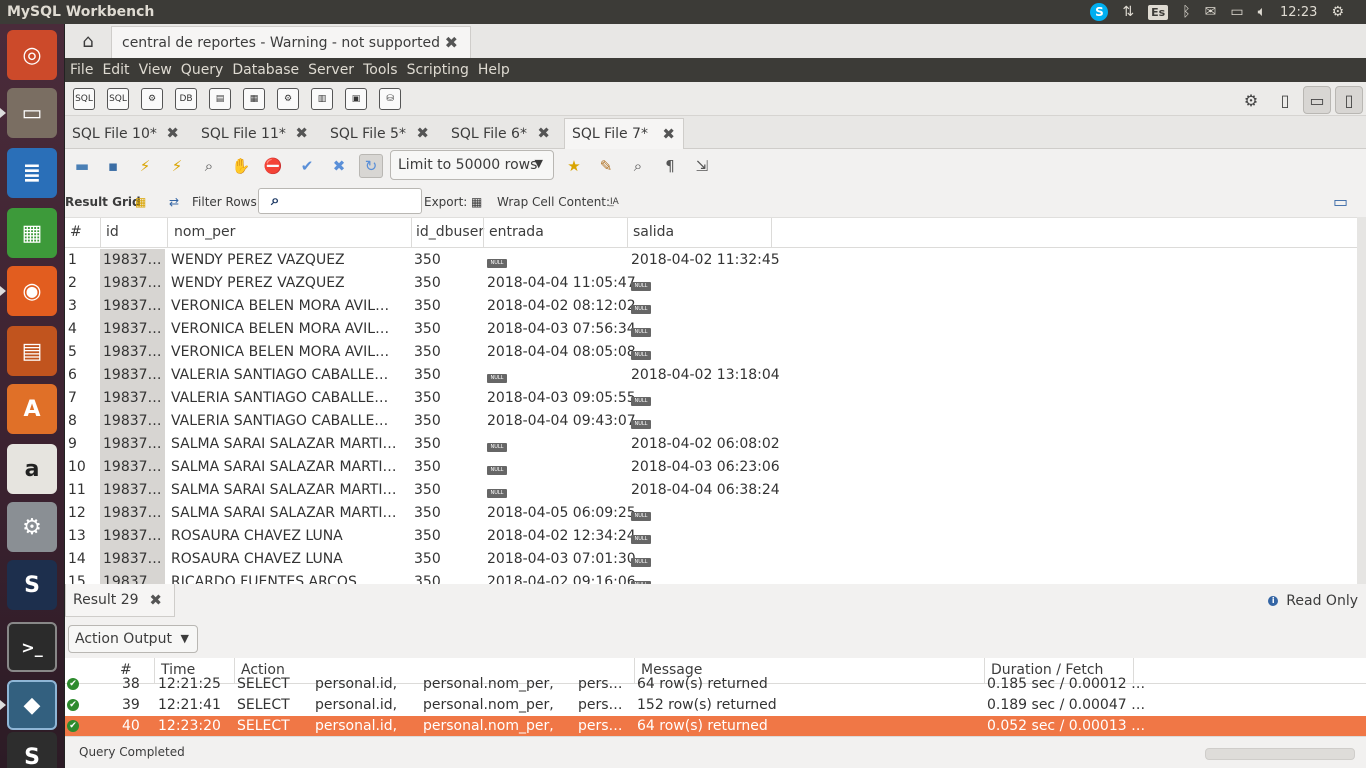  Describe the element at coordinates (1211, 12) in the screenshot. I see `mail-icon: ✉` at that location.